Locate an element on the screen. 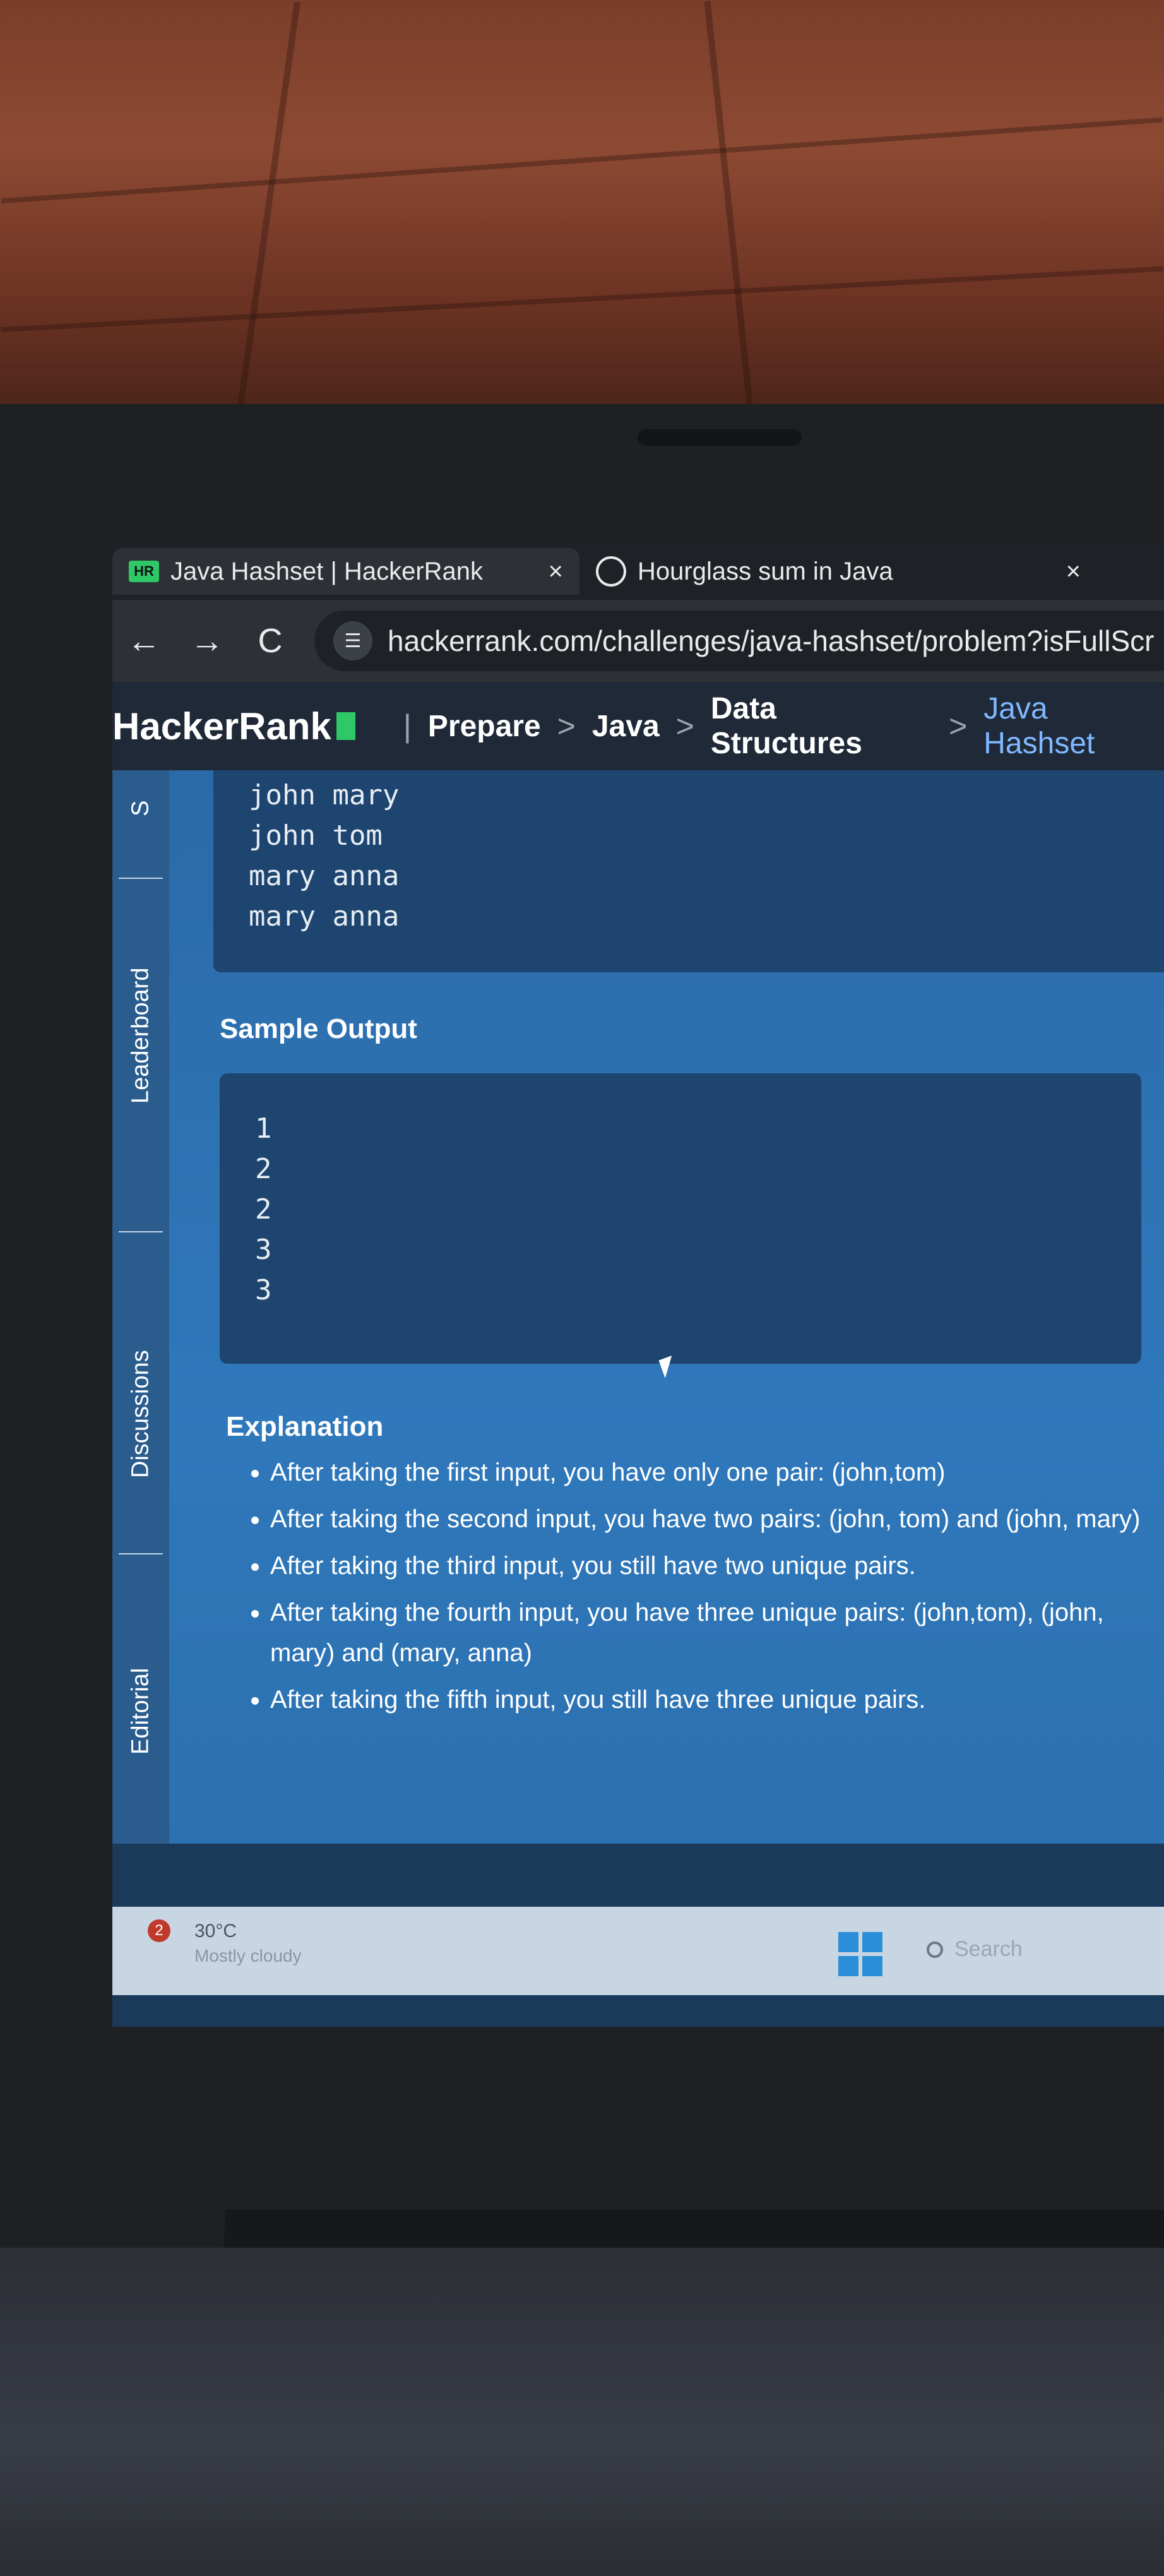  site-settings-icon: ☰ is located at coordinates (352, 640).